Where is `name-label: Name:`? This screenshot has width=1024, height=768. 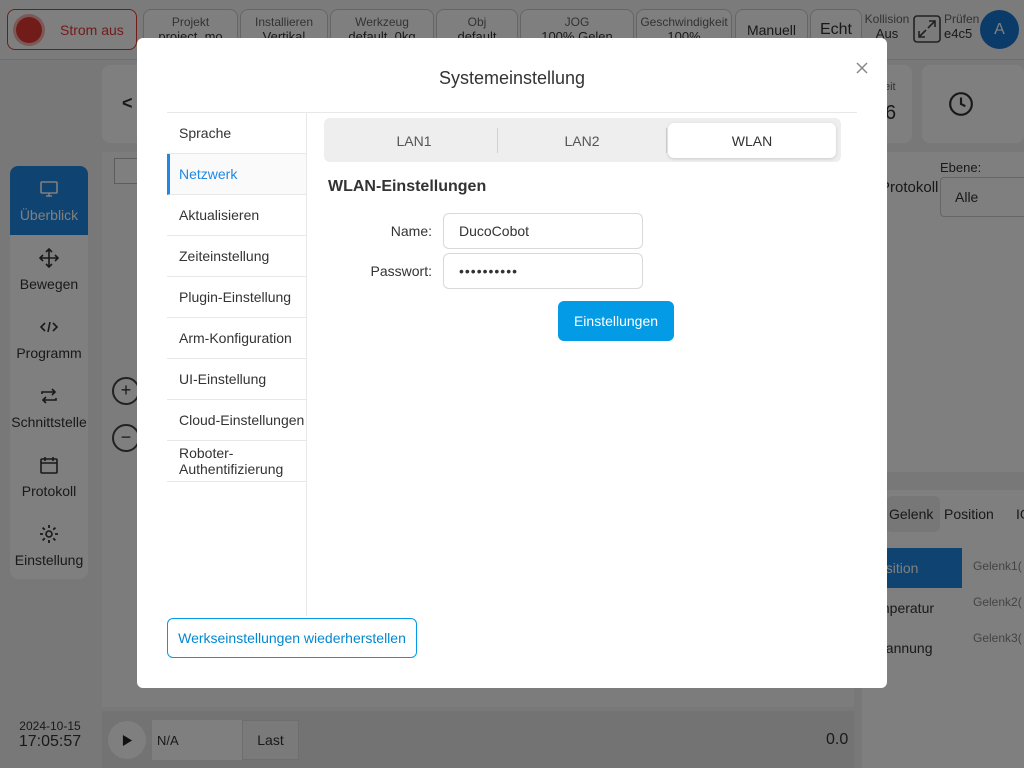
name-label: Name: is located at coordinates (411, 231).